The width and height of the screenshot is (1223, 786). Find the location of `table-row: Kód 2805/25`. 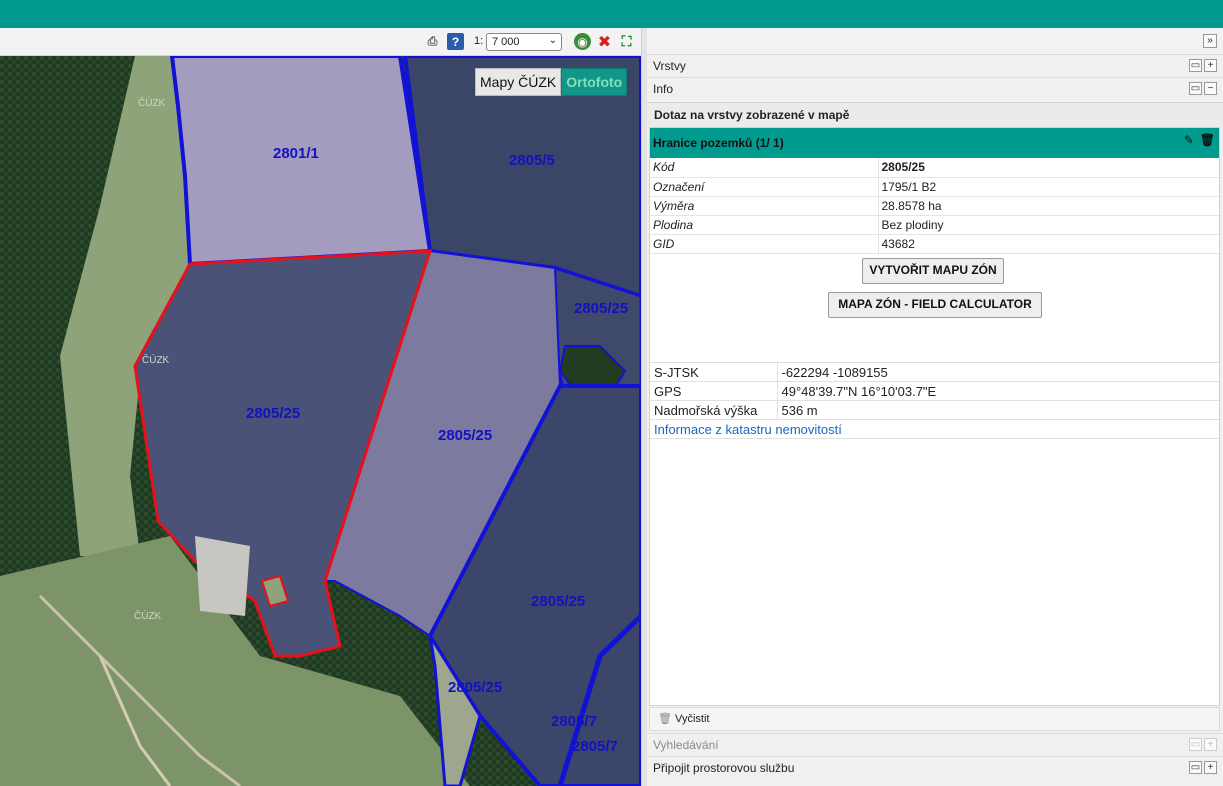

table-row: Kód 2805/25 is located at coordinates (934, 168).